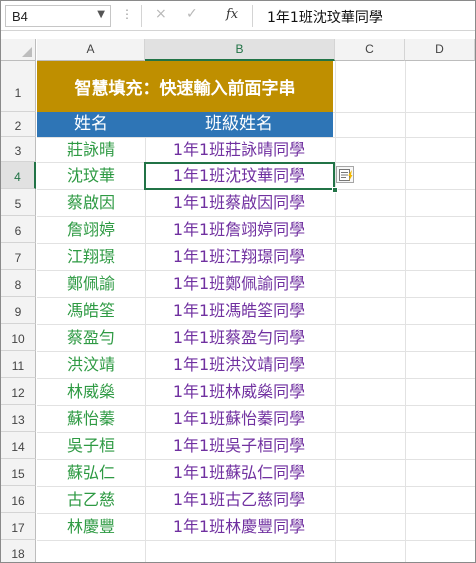 Image resolution: width=476 pixels, height=563 pixels. Describe the element at coordinates (18, 418) in the screenshot. I see `row-header-13: 13` at that location.